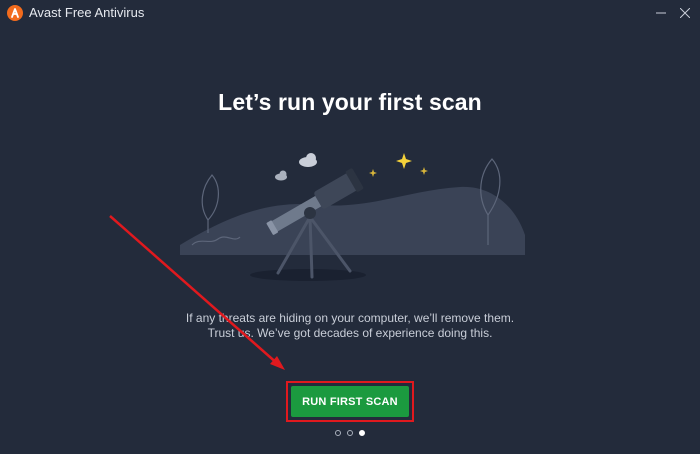 The image size is (700, 454). Describe the element at coordinates (87, 12) in the screenshot. I see `window-title: Avast Free Antivirus` at that location.